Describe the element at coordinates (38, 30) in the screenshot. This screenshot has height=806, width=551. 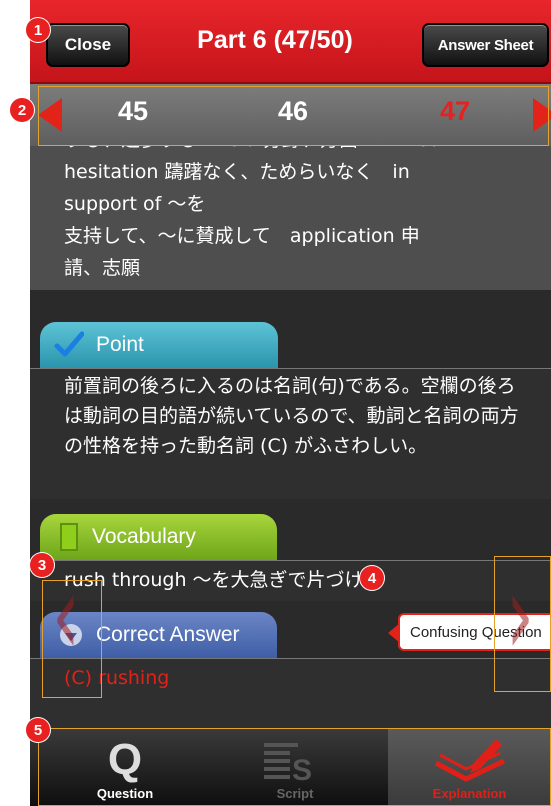
I see `callout-badge-1: 1` at that location.